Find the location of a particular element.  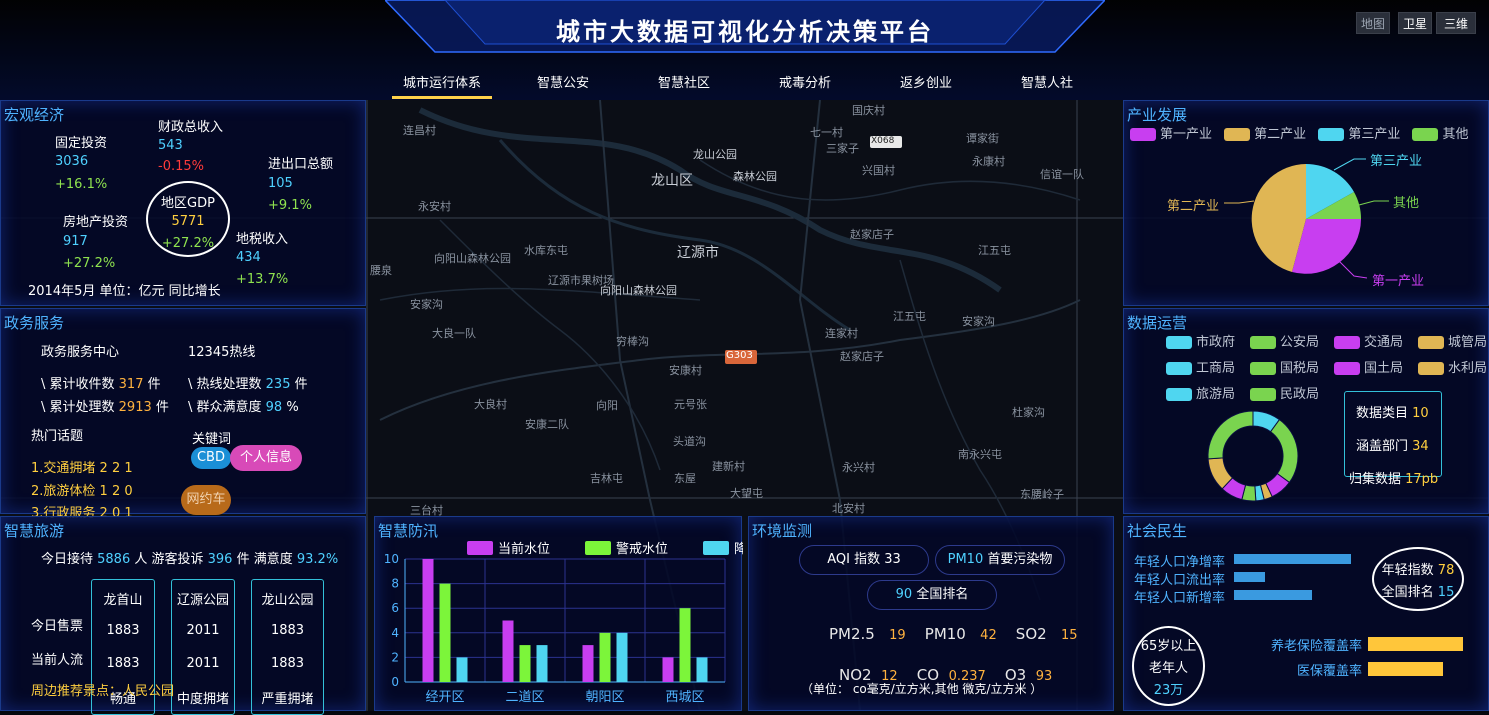

active-tab-indicator is located at coordinates (442, 97).